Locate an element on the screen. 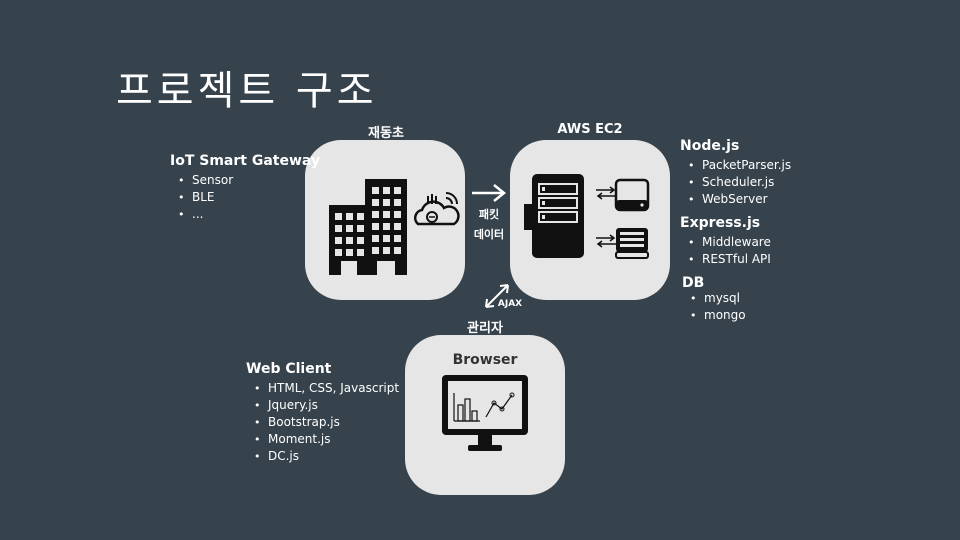 The width and height of the screenshot is (960, 540). list-item: Sensor is located at coordinates (249, 180).